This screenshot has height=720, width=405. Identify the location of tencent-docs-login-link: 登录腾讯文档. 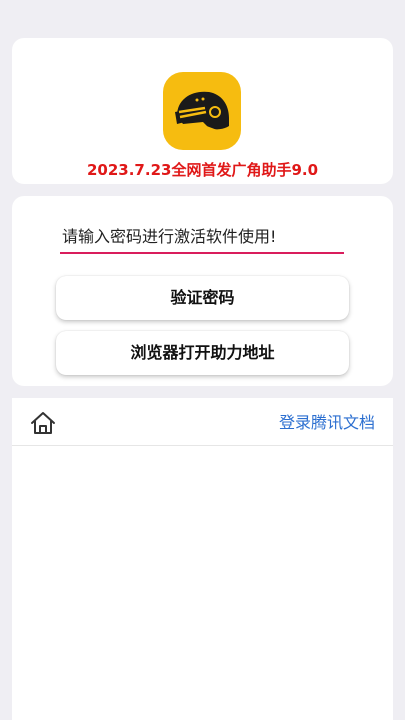
(327, 423).